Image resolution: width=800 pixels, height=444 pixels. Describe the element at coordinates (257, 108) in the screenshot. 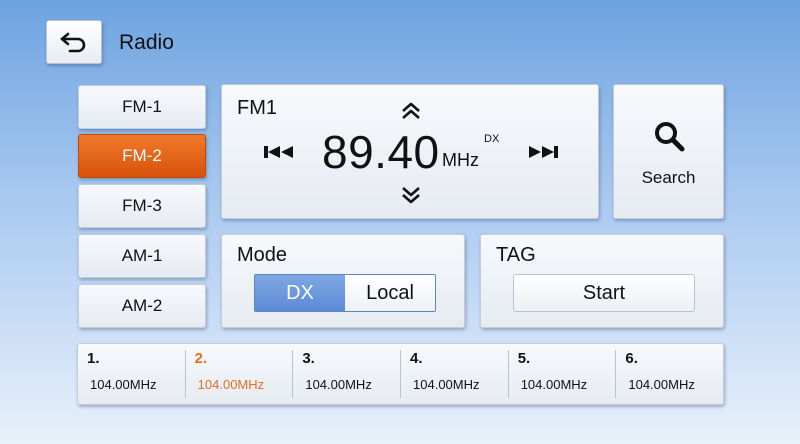

I see `current-band-label: FM1` at that location.